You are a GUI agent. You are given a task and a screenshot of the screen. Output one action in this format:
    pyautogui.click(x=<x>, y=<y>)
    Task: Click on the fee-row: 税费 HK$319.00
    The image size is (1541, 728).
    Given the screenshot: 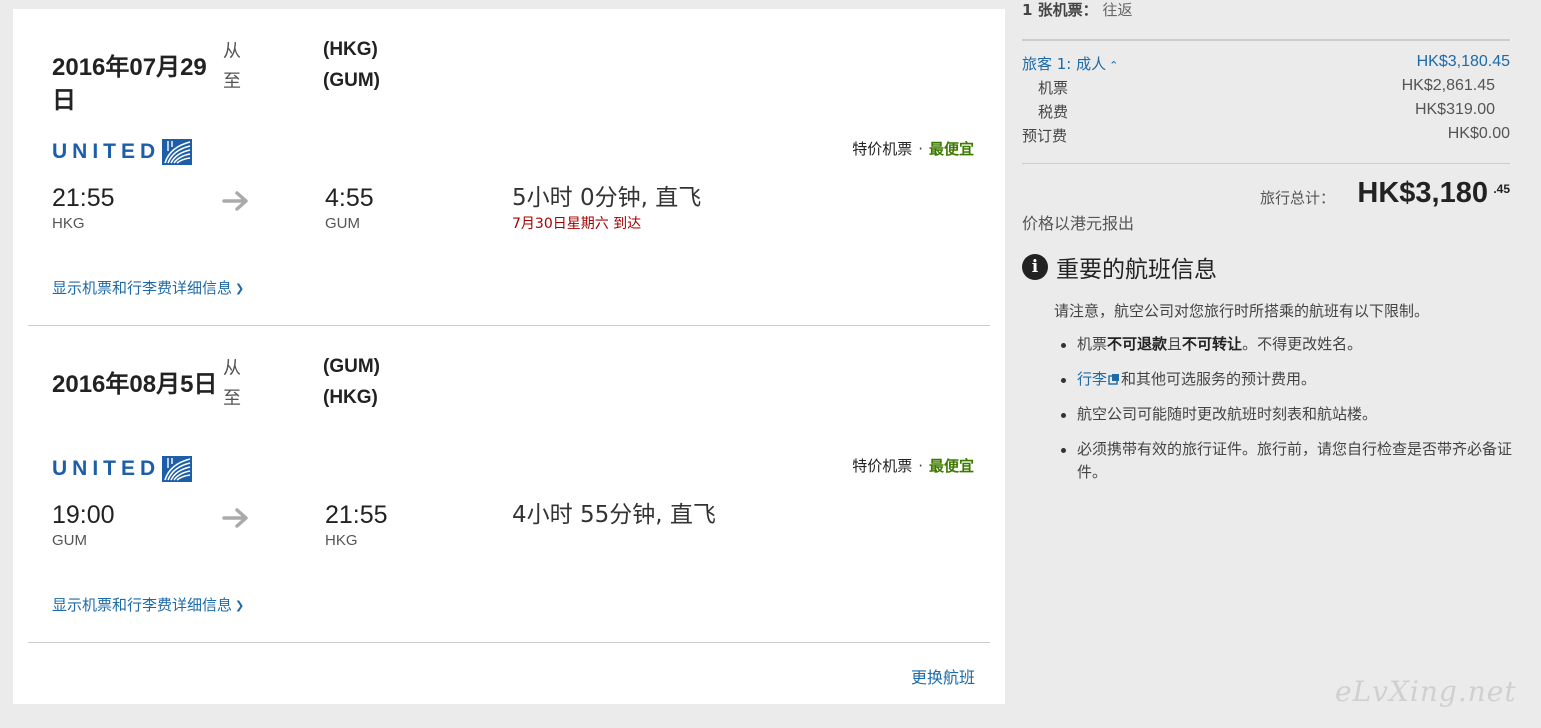 What is the action you would take?
    pyautogui.click(x=1266, y=112)
    